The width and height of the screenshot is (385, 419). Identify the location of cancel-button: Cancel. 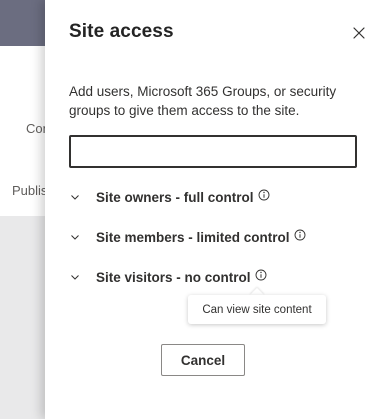
(203, 360).